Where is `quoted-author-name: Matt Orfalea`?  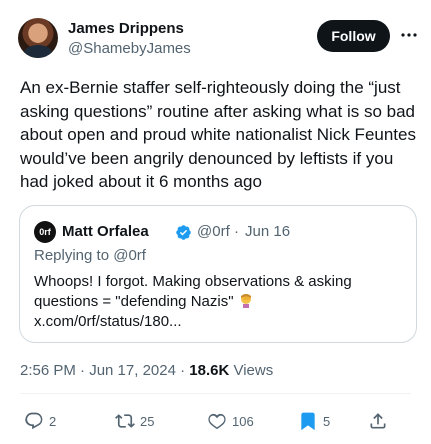
quoted-author-name: Matt Orfalea is located at coordinates (105, 231).